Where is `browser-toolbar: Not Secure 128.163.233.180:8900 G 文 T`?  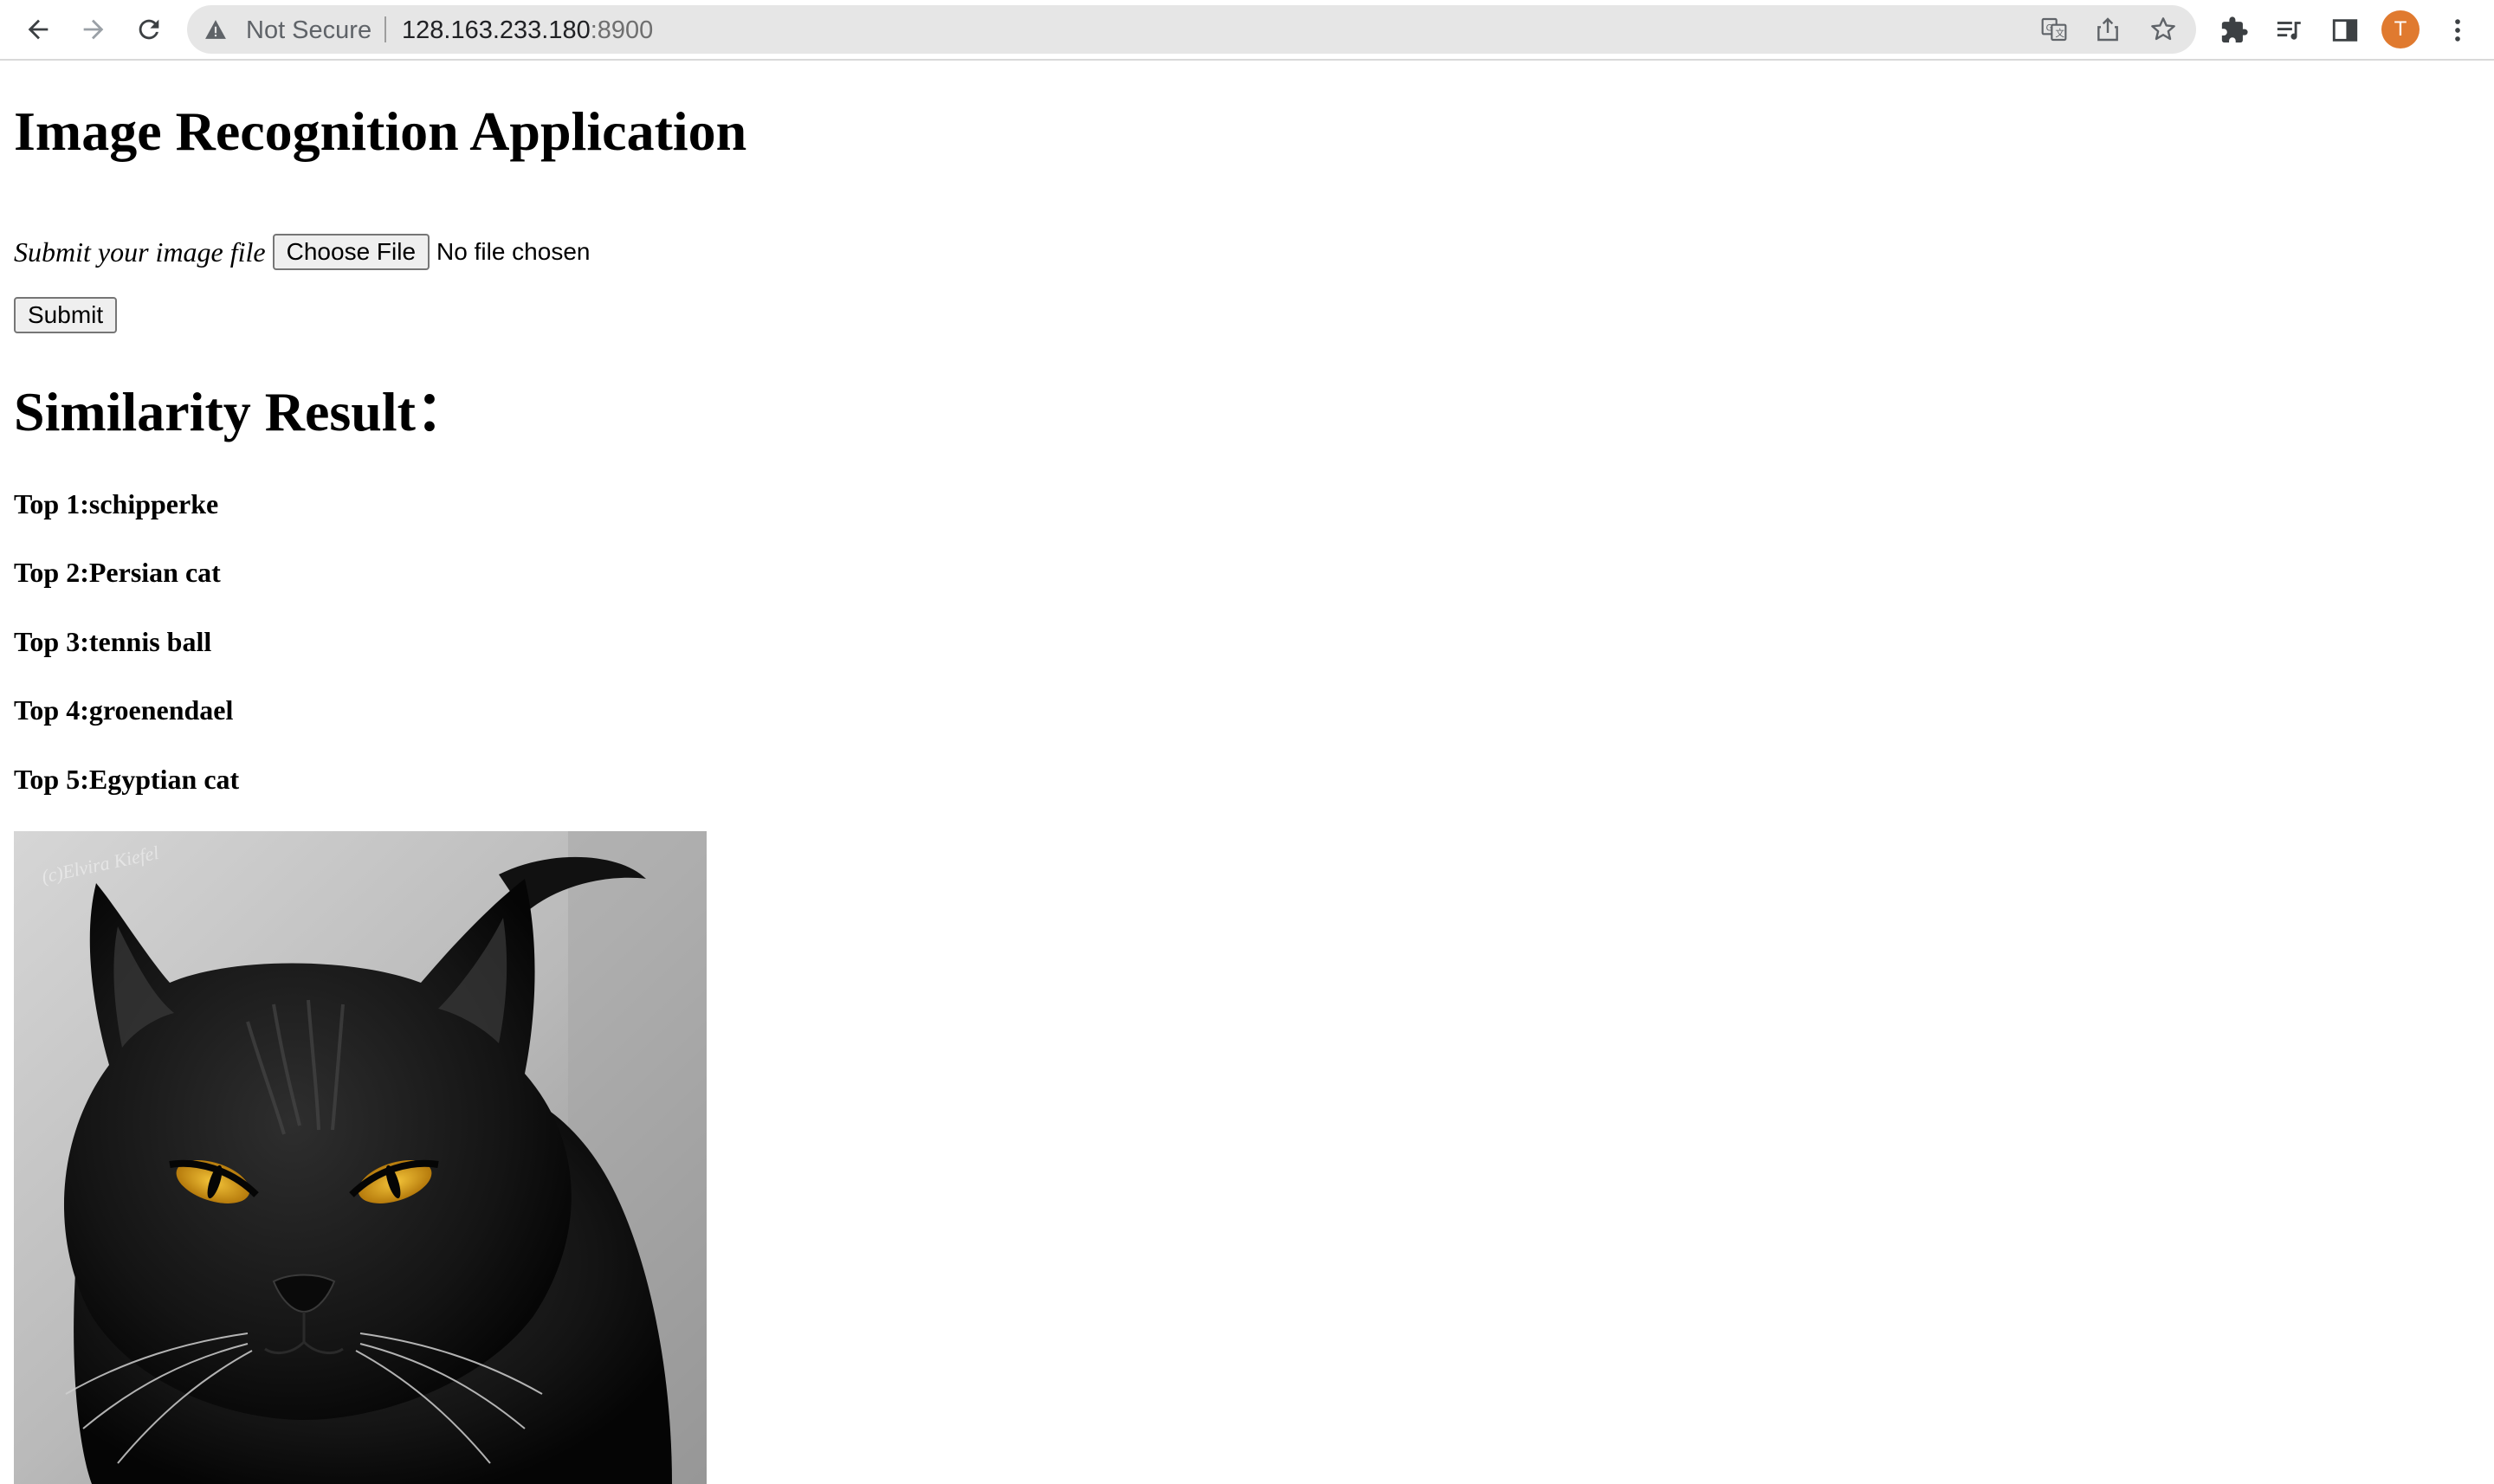 browser-toolbar: Not Secure 128.163.233.180:8900 G 文 T is located at coordinates (1247, 31).